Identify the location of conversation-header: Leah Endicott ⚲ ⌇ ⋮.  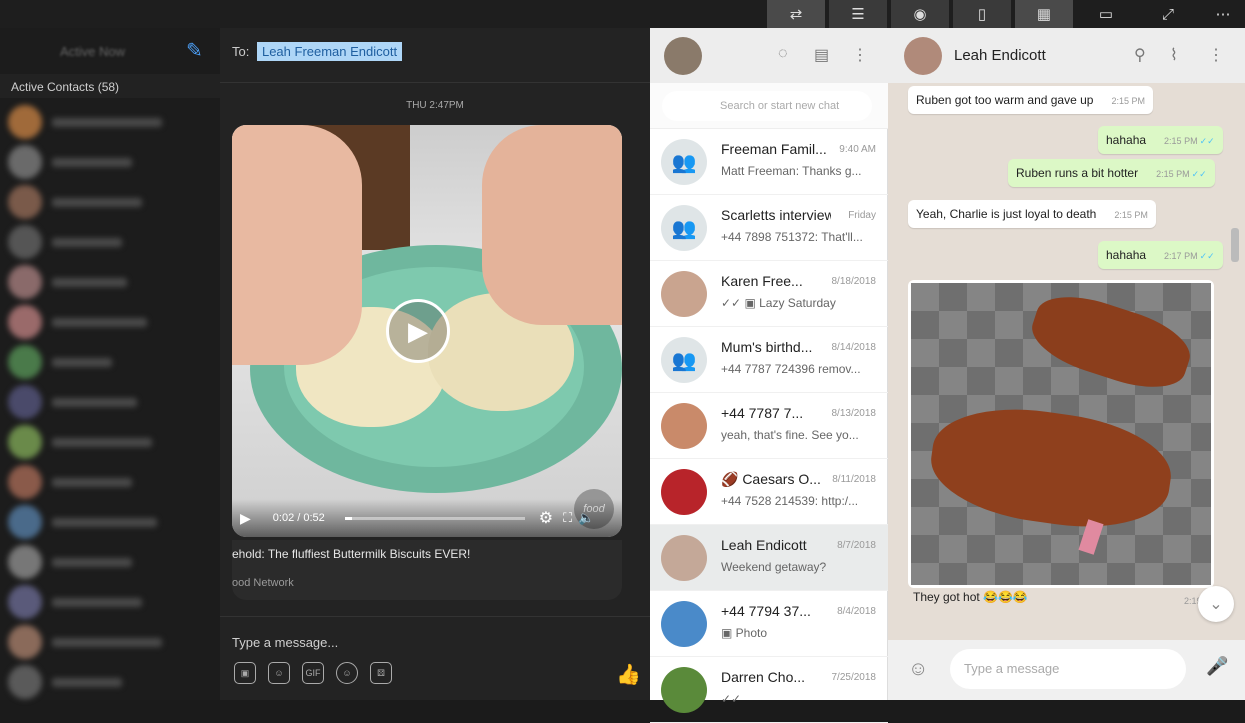
(1066, 55).